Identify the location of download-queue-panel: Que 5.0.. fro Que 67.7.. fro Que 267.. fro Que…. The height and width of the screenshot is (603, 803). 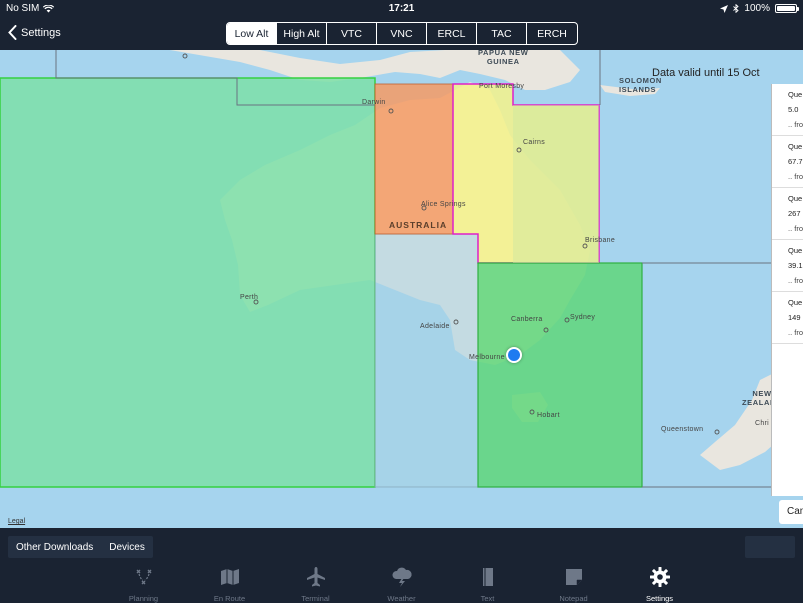
(787, 290).